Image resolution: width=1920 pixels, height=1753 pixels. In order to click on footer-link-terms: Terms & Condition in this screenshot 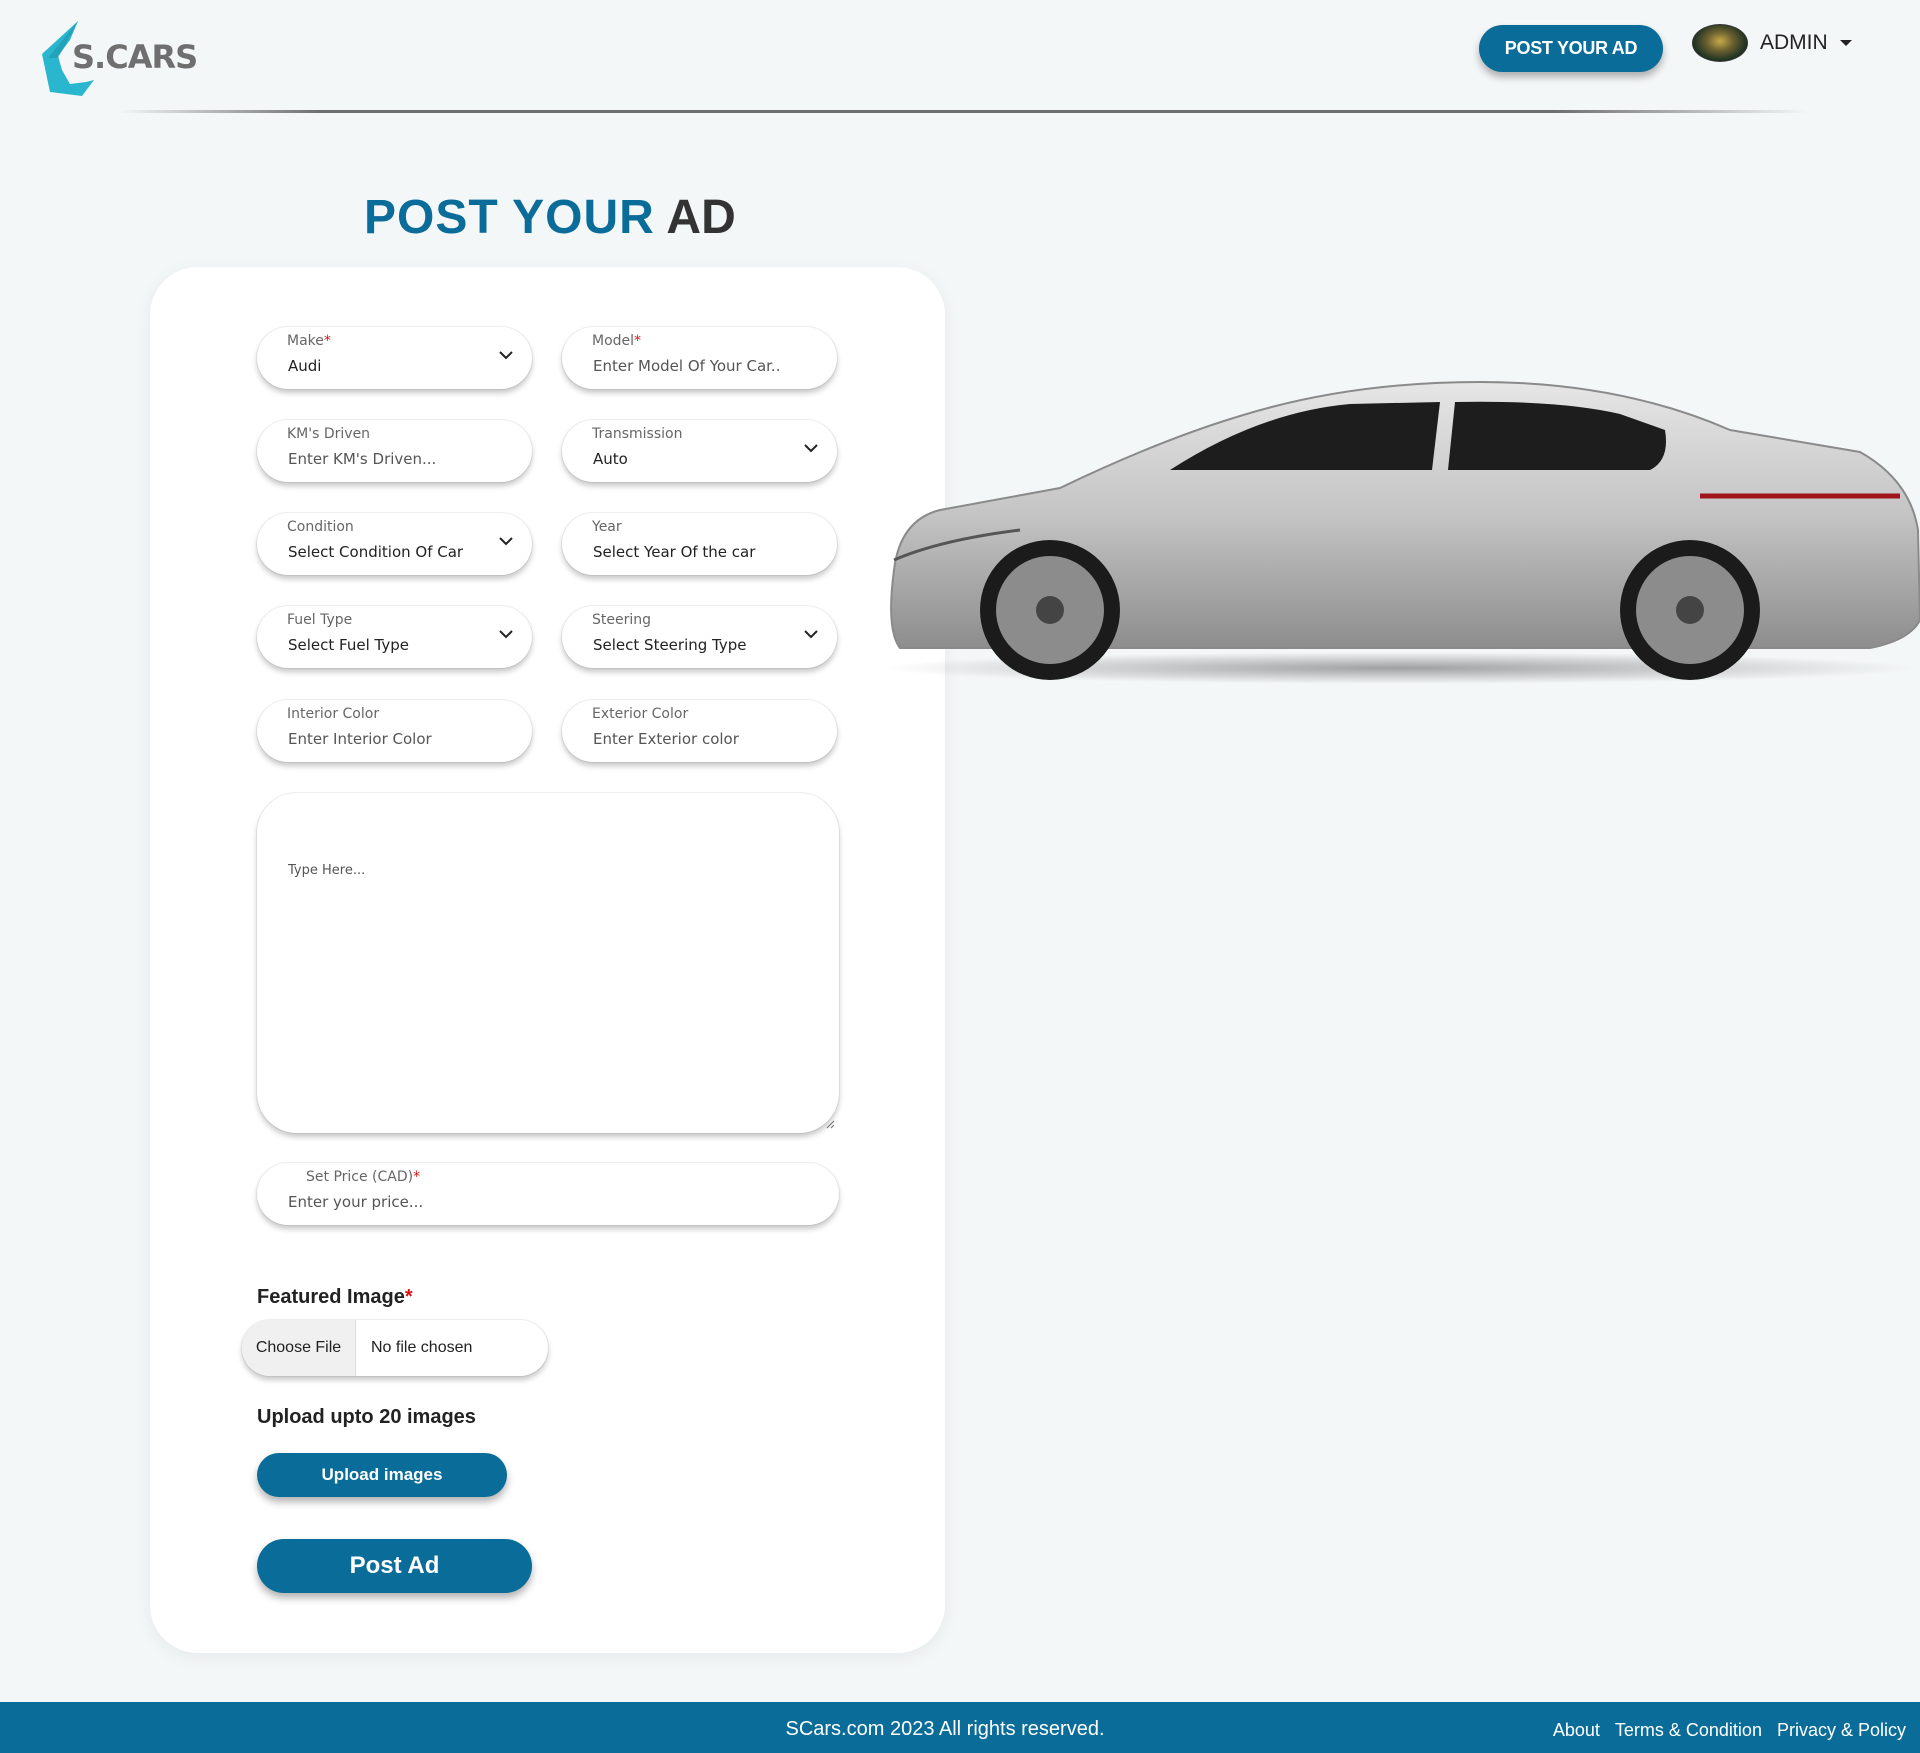, I will do `click(1688, 1730)`.